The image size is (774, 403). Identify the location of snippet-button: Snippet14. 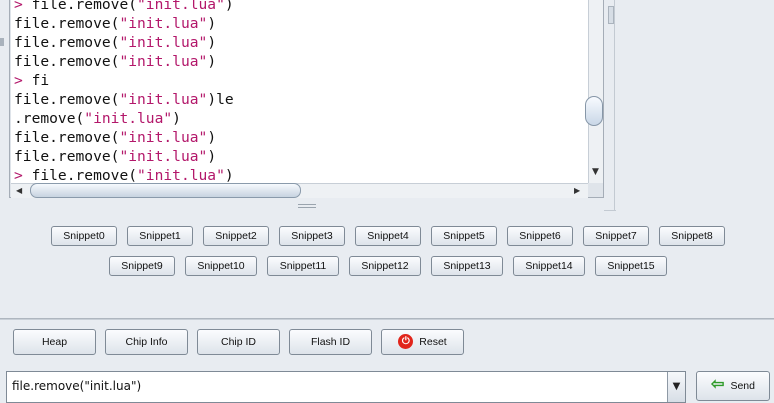
(549, 266).